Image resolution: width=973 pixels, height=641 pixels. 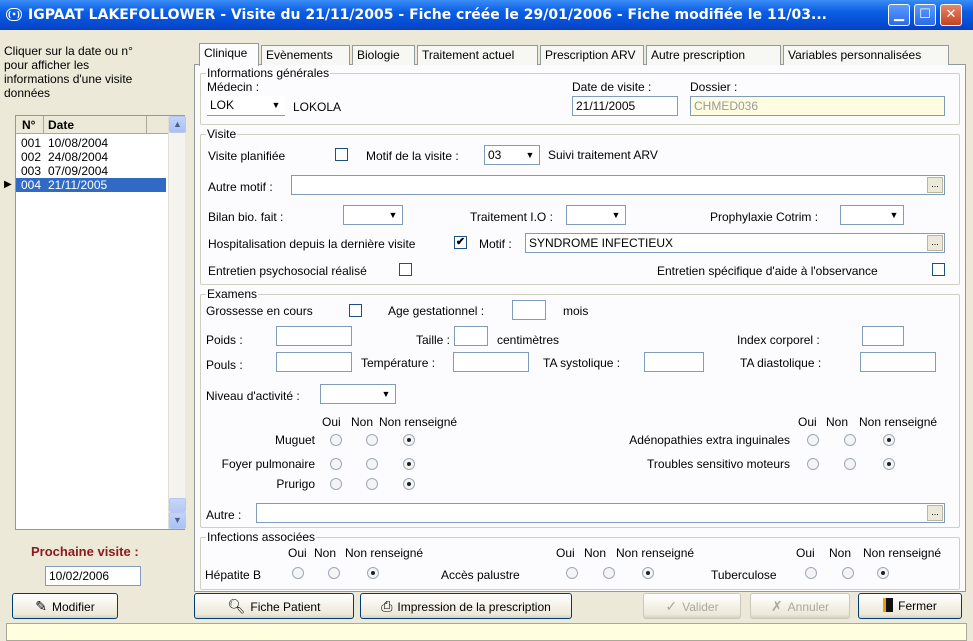 What do you see at coordinates (813, 464) in the screenshot?
I see `exam-right-1-radio-oui` at bounding box center [813, 464].